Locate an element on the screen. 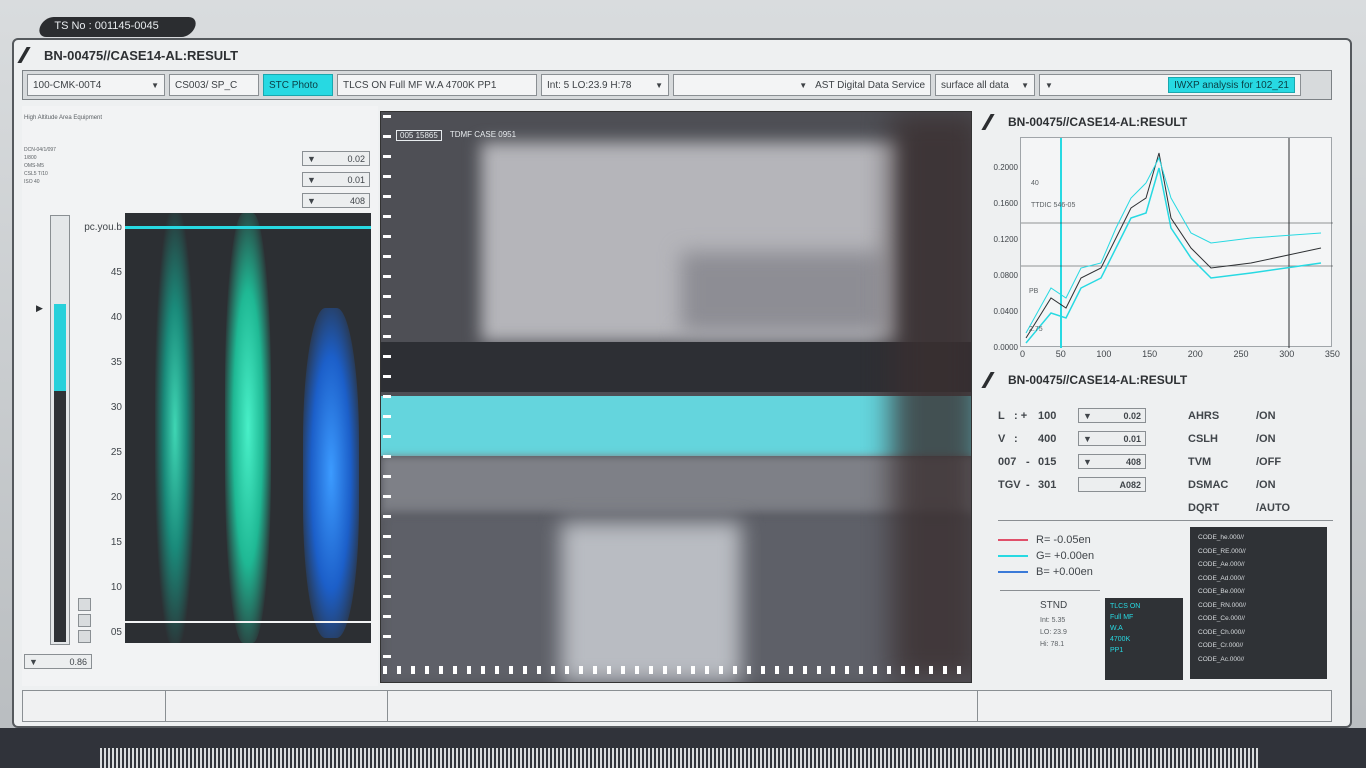 Image resolution: width=1366 pixels, height=768 pixels. spectrum-bottom-line is located at coordinates (248, 622).